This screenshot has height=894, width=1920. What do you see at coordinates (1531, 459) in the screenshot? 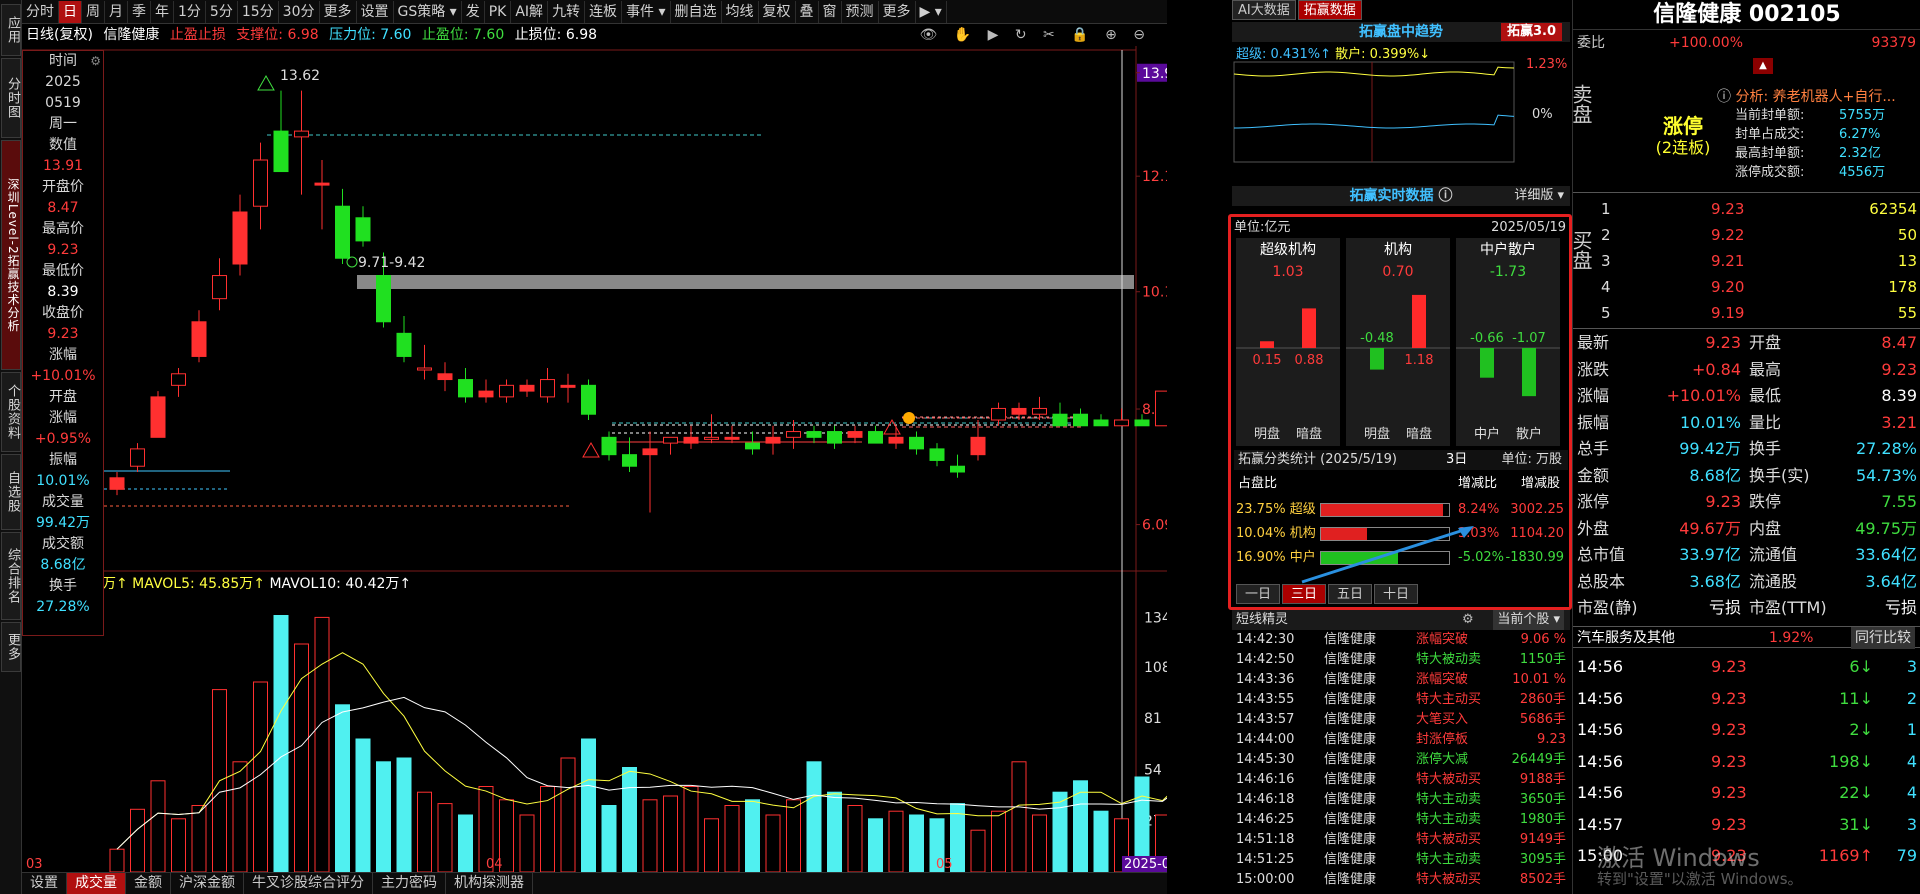
I see `classify-unit: 单位: 万股` at bounding box center [1531, 459].